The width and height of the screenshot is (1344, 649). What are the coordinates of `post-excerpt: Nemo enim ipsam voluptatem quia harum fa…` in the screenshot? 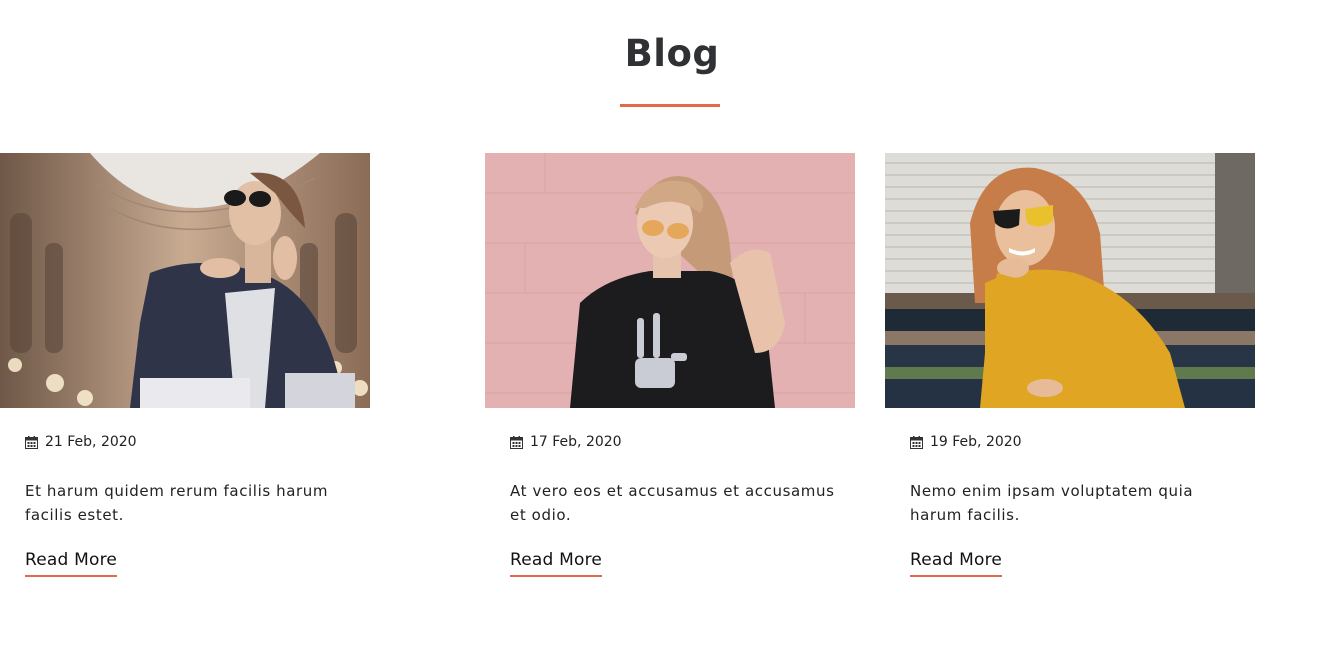 It's located at (1052, 503).